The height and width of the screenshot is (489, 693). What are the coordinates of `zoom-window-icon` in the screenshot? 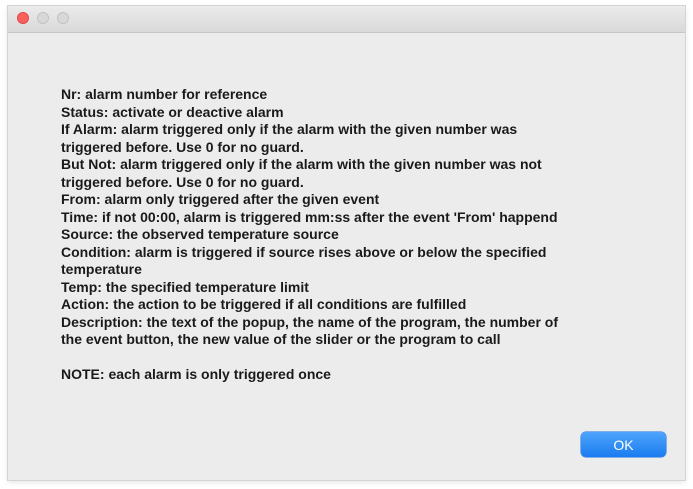 It's located at (63, 18).